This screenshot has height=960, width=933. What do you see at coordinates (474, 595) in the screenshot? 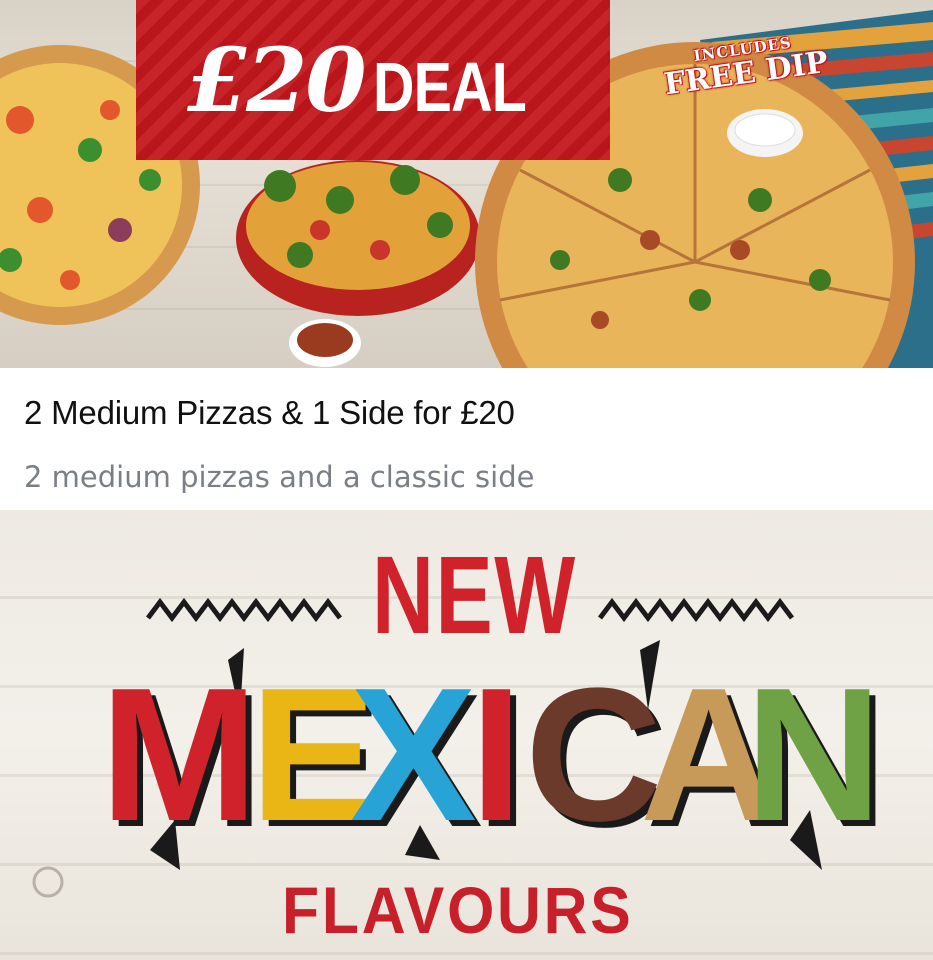
I see `new-heading: NEW` at bounding box center [474, 595].